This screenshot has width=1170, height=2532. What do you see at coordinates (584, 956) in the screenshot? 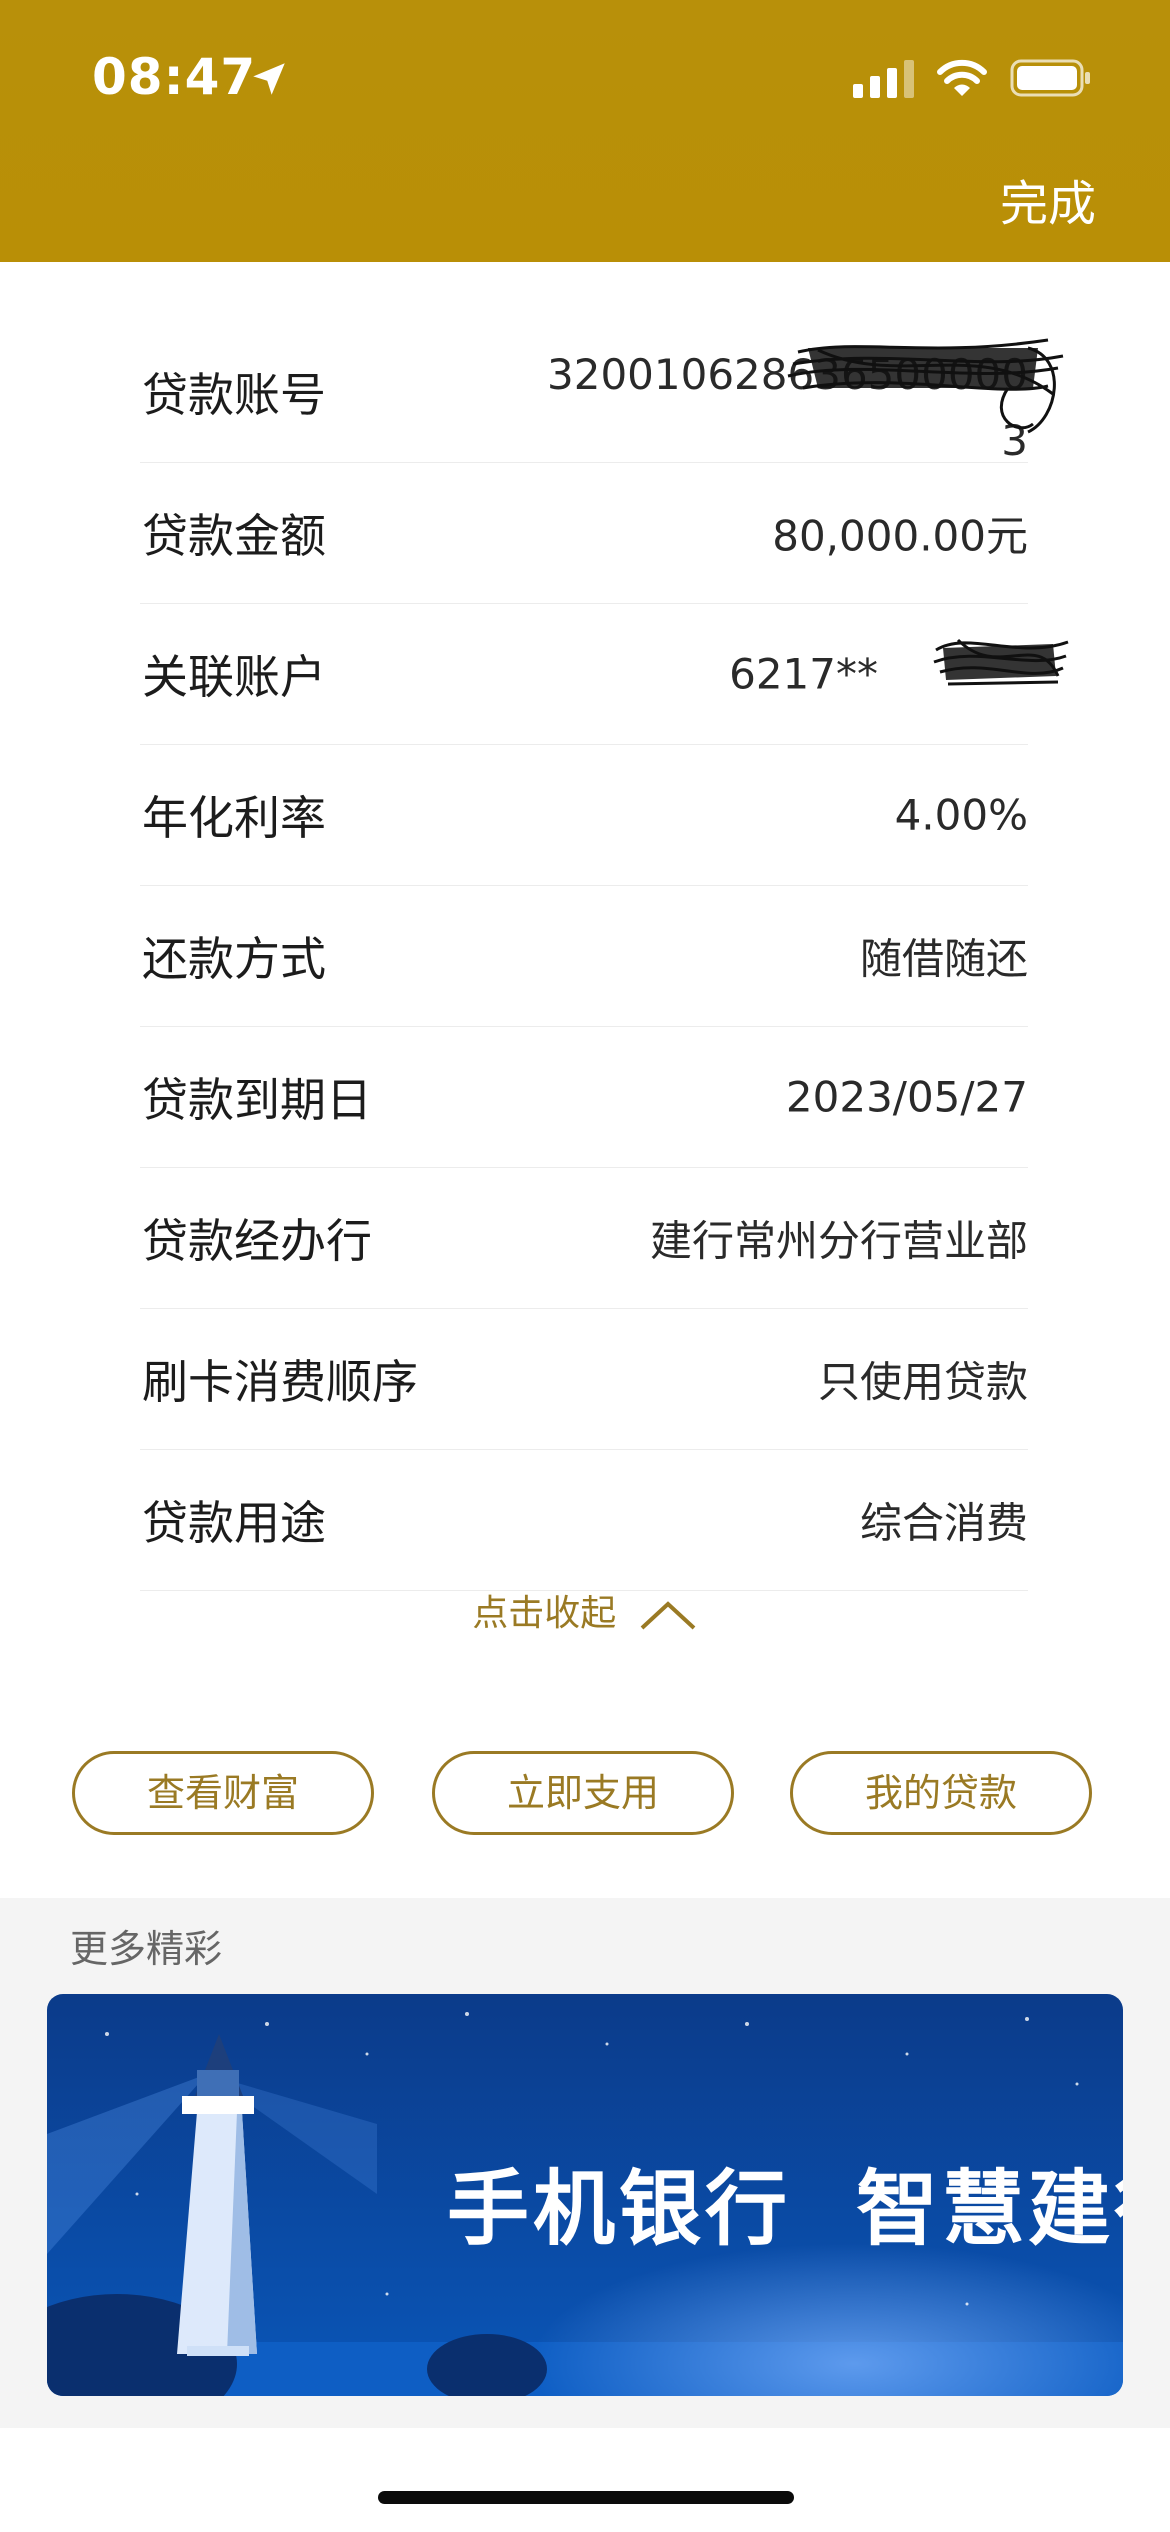
I see `detail-row-repayment-method: 还款方式 随借随还` at bounding box center [584, 956].